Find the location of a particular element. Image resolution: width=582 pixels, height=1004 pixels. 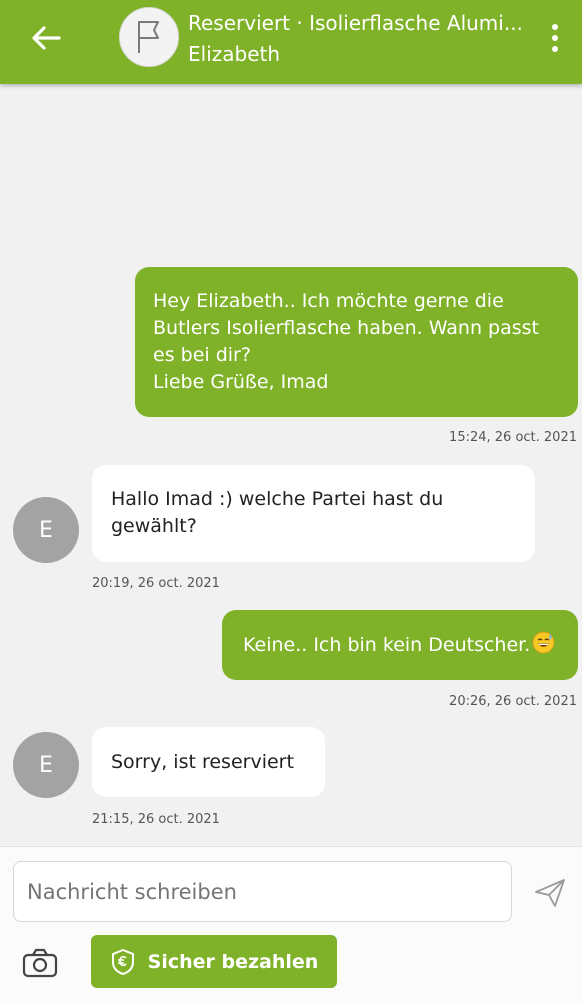

message-text: Keine.. Ich bin kein Deutscher. is located at coordinates (387, 645).